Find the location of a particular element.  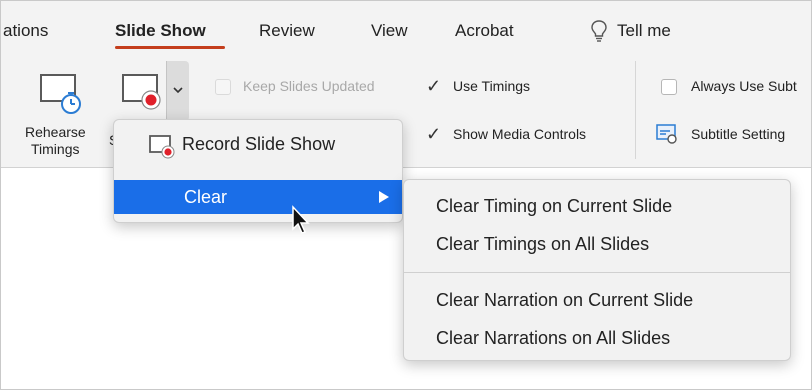

menu-item-record-slide-show: Record Slide Show is located at coordinates (258, 144).